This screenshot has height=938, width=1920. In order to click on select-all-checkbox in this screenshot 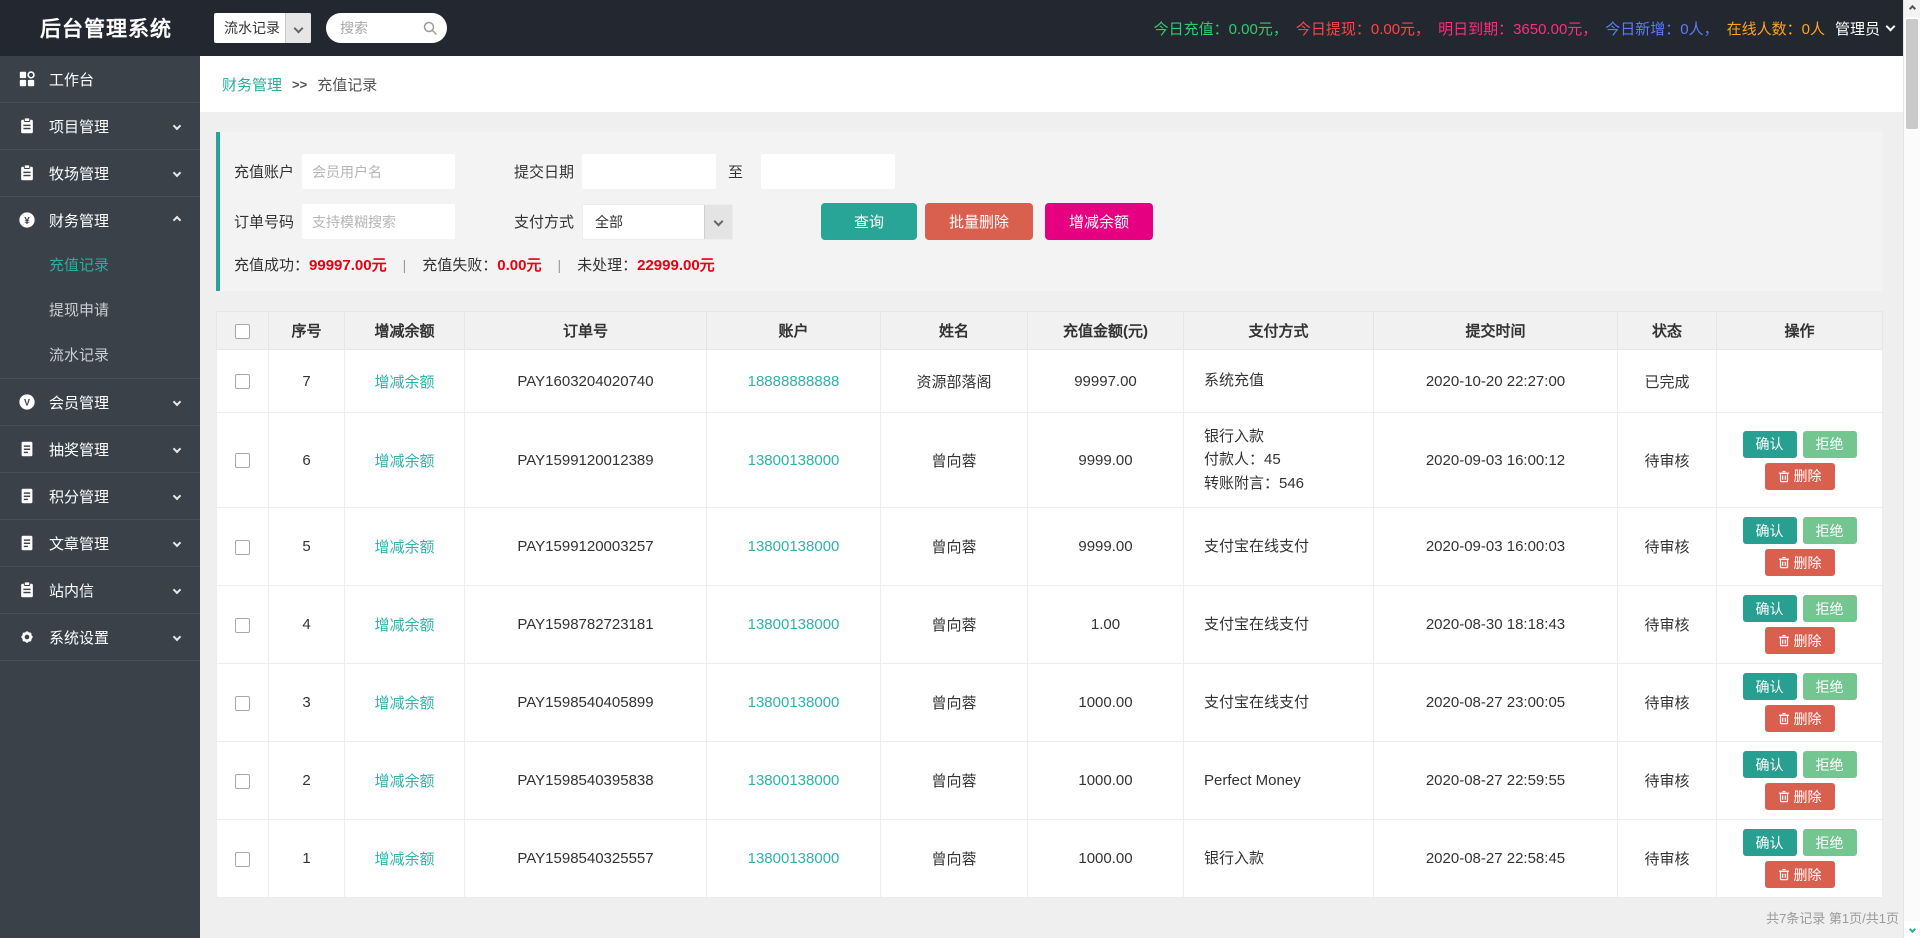, I will do `click(242, 331)`.